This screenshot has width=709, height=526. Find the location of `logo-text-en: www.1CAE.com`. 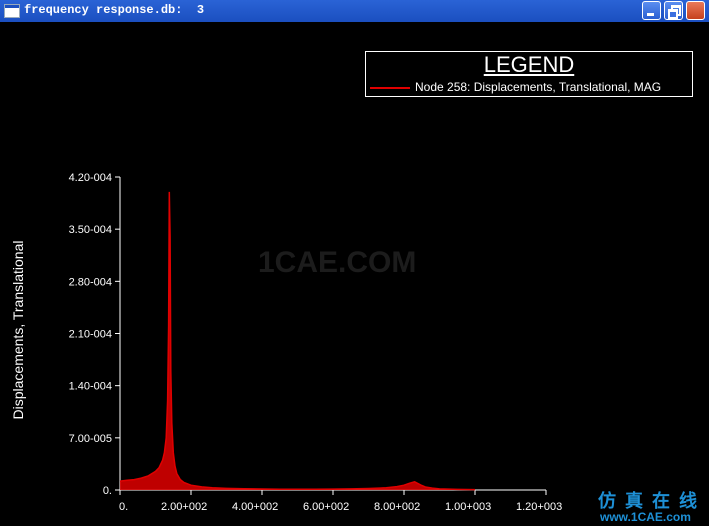

logo-text-en: www.1CAE.com is located at coordinates (645, 517).